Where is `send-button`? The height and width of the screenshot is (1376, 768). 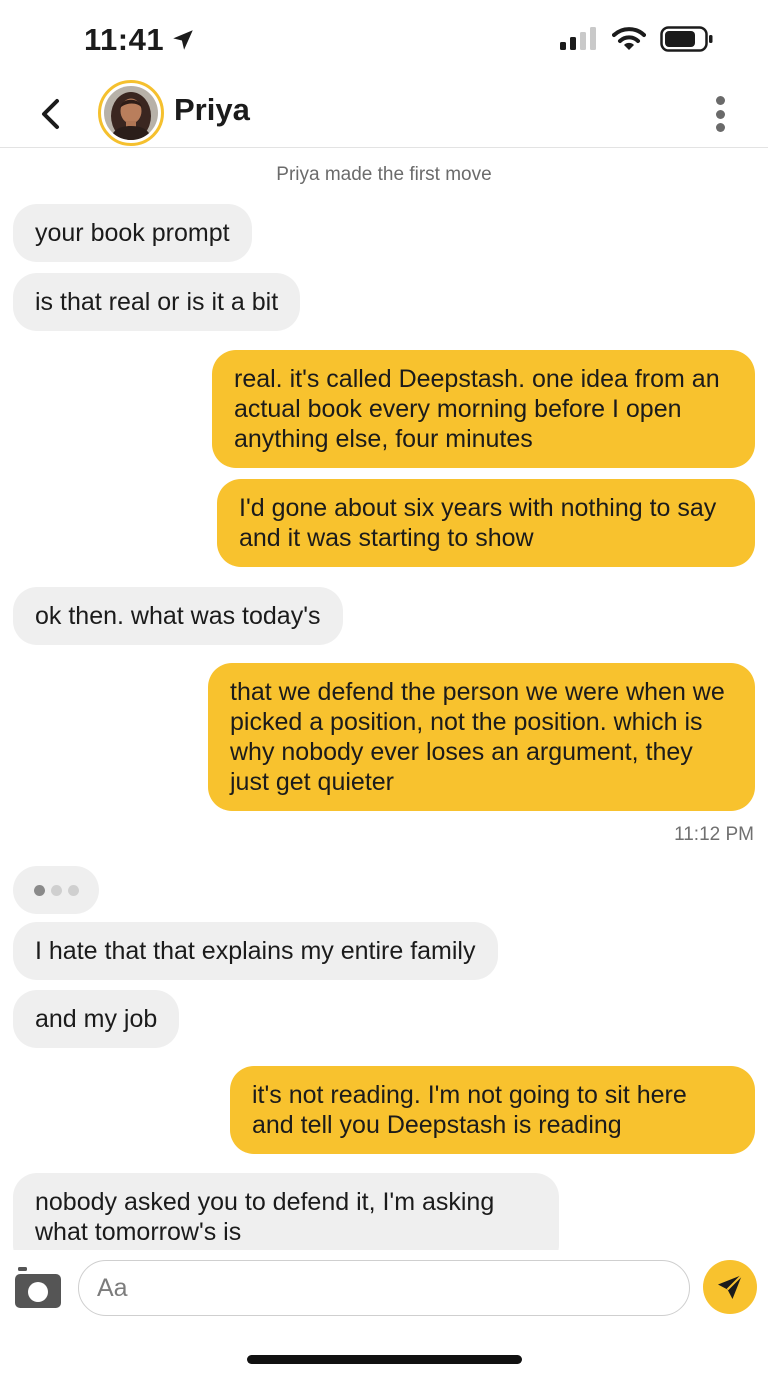 send-button is located at coordinates (730, 1287).